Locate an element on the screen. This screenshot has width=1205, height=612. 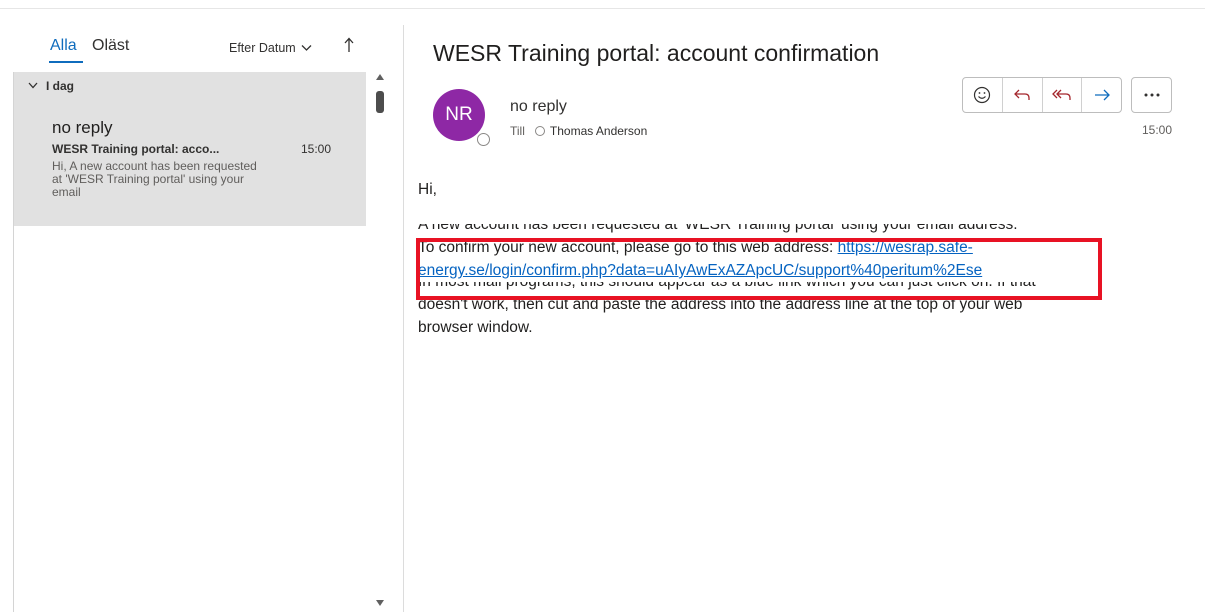
tab-unread: Oläst is located at coordinates (110, 46).